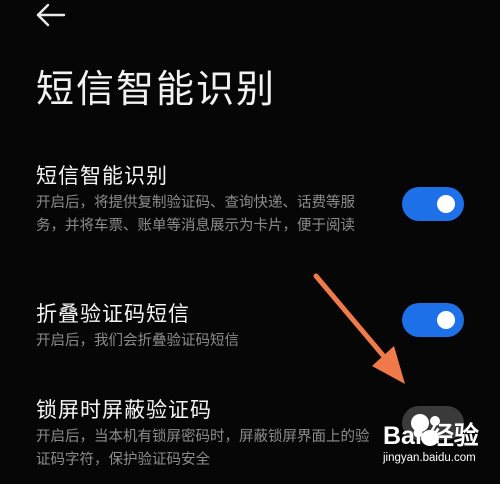 This screenshot has width=500, height=484. I want to click on arrow-left-icon, so click(51, 15).